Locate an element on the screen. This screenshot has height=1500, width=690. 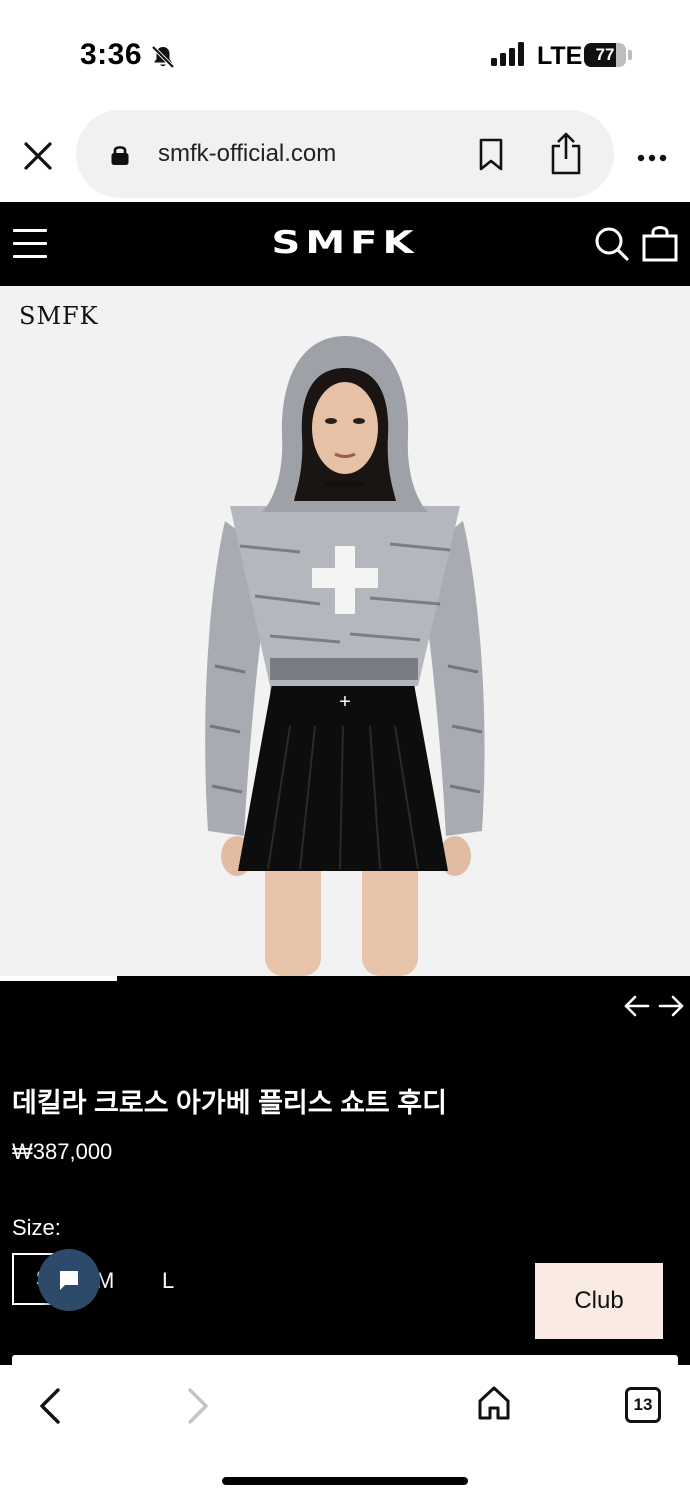
club-button: Club is located at coordinates (599, 1301).